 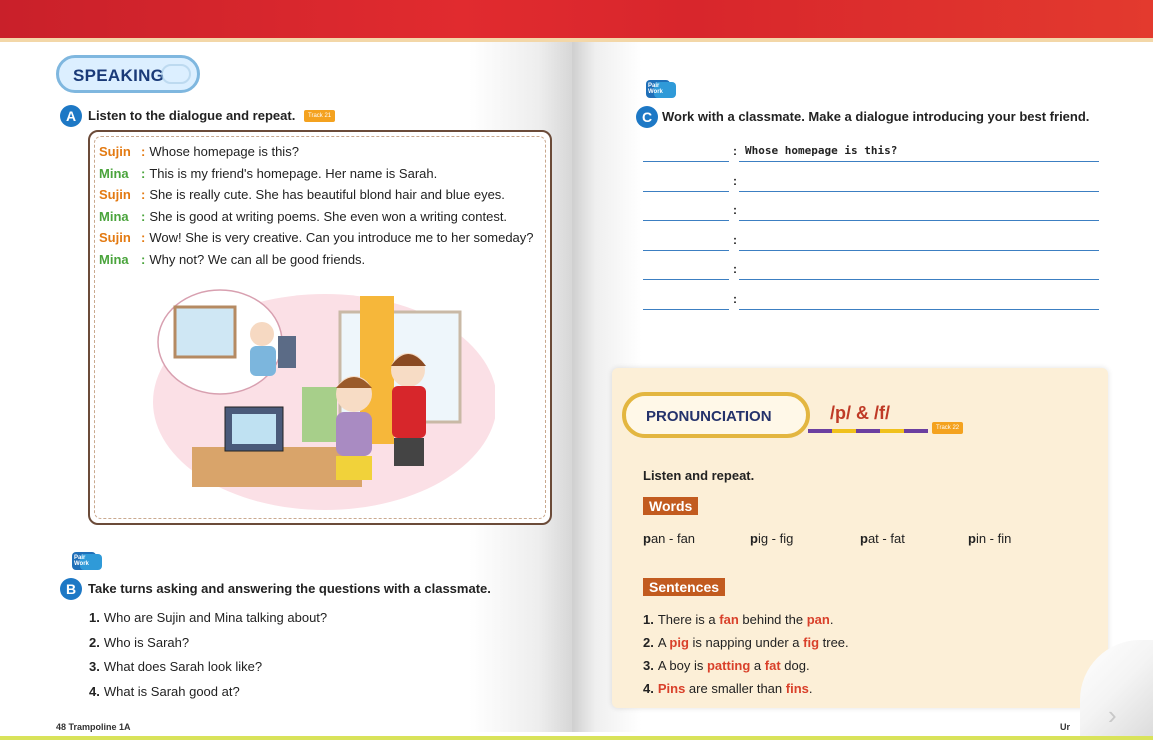 I want to click on pronunciation-sounds: /p/ & /f/, so click(x=860, y=413).